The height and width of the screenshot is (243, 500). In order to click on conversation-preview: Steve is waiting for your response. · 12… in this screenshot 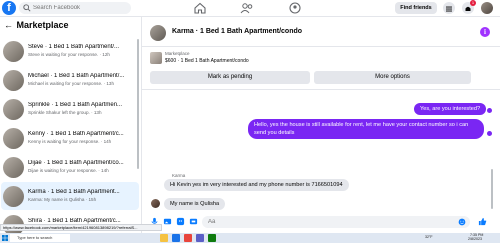, I will do `click(69, 54)`.